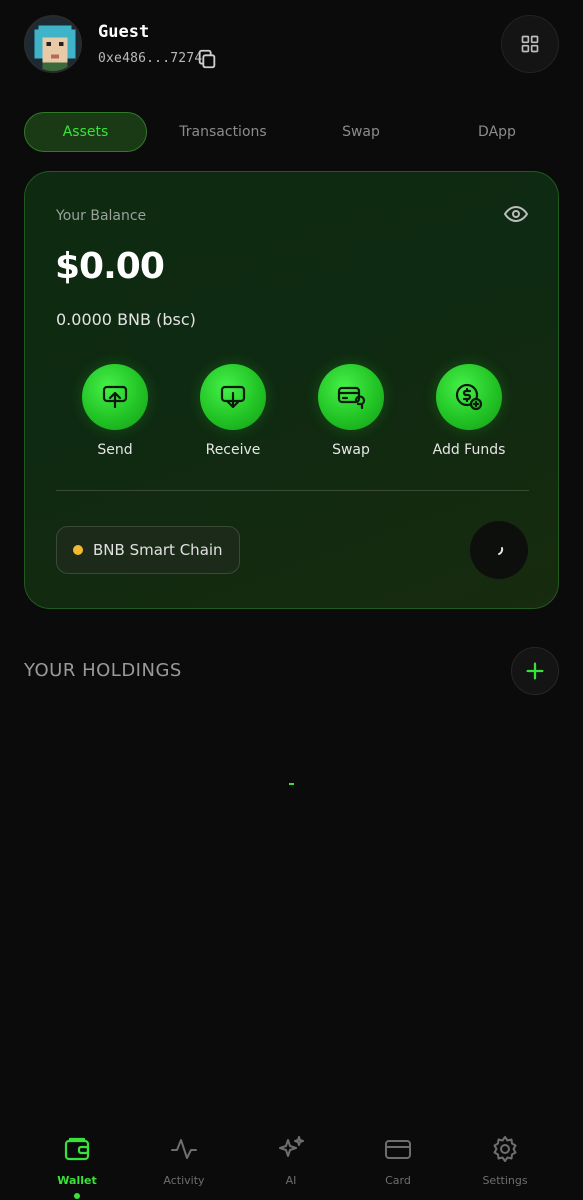  I want to click on plus-icon, so click(535, 671).